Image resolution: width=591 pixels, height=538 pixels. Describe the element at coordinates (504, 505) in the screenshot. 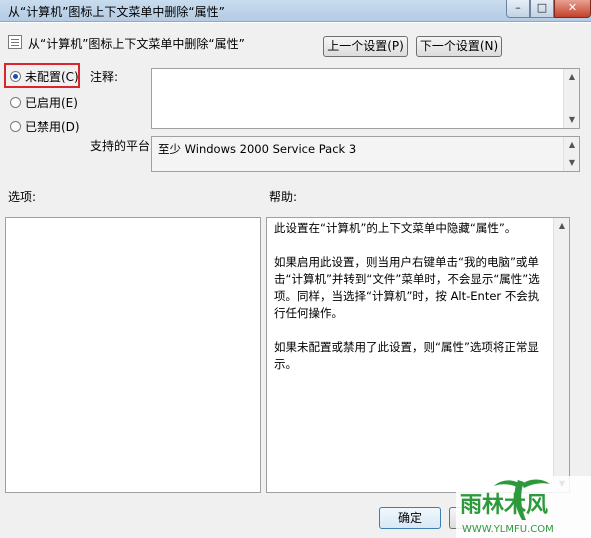

I see `watermark-brand: 雨林木风` at that location.